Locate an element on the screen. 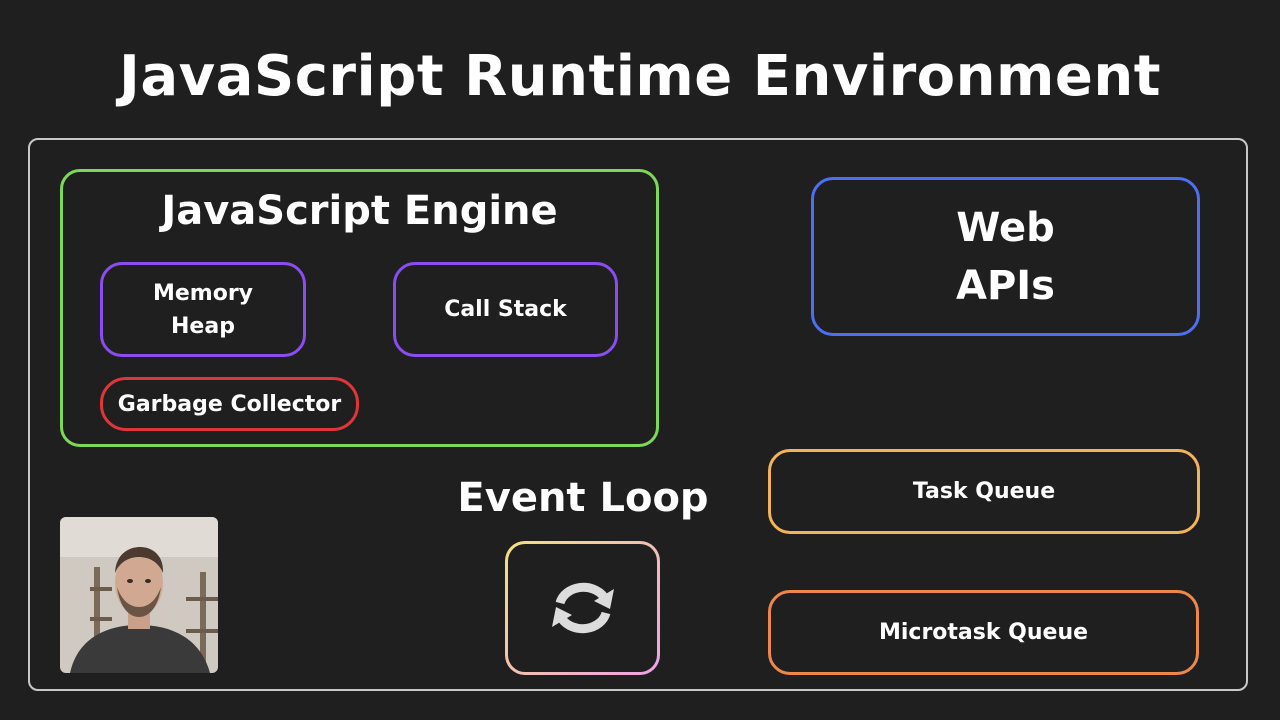 This screenshot has width=1280, height=720. task-queue-box: Task Queue is located at coordinates (984, 491).